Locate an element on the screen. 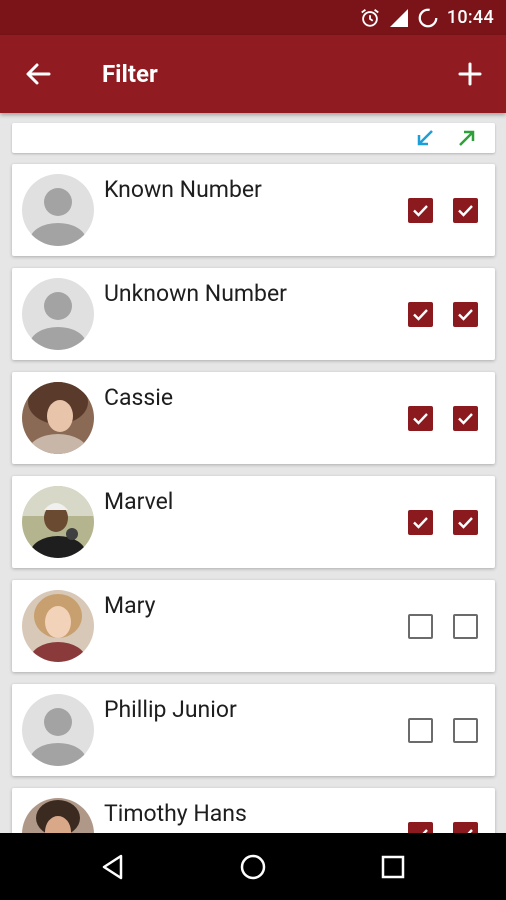 This screenshot has height=900, width=506. status-icons: 10:44 is located at coordinates (426, 17).